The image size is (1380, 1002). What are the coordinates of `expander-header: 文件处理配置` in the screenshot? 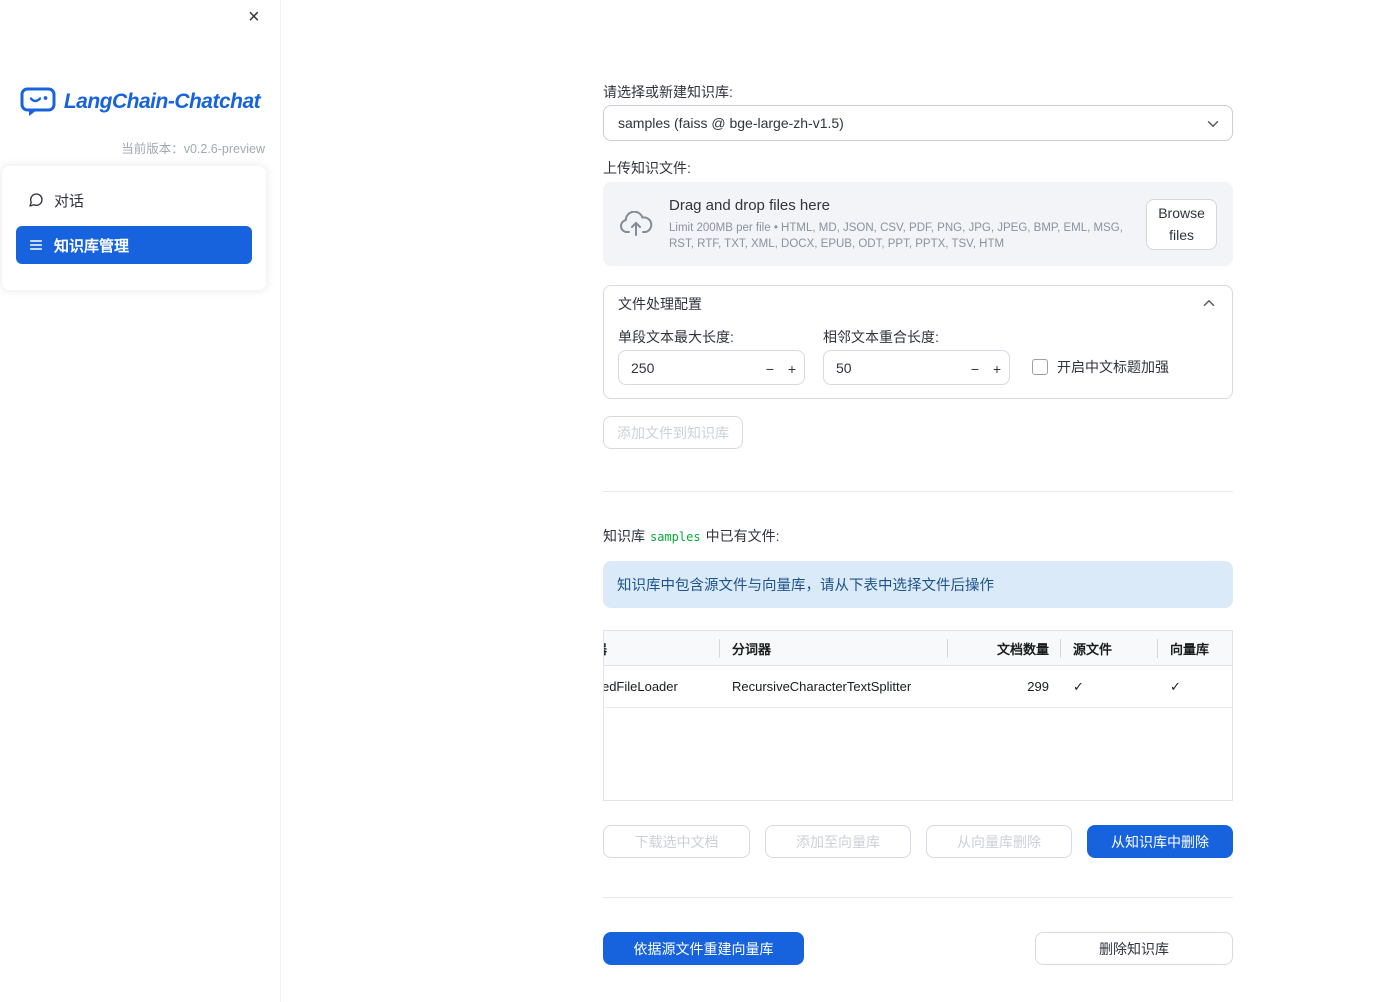 It's located at (918, 304).